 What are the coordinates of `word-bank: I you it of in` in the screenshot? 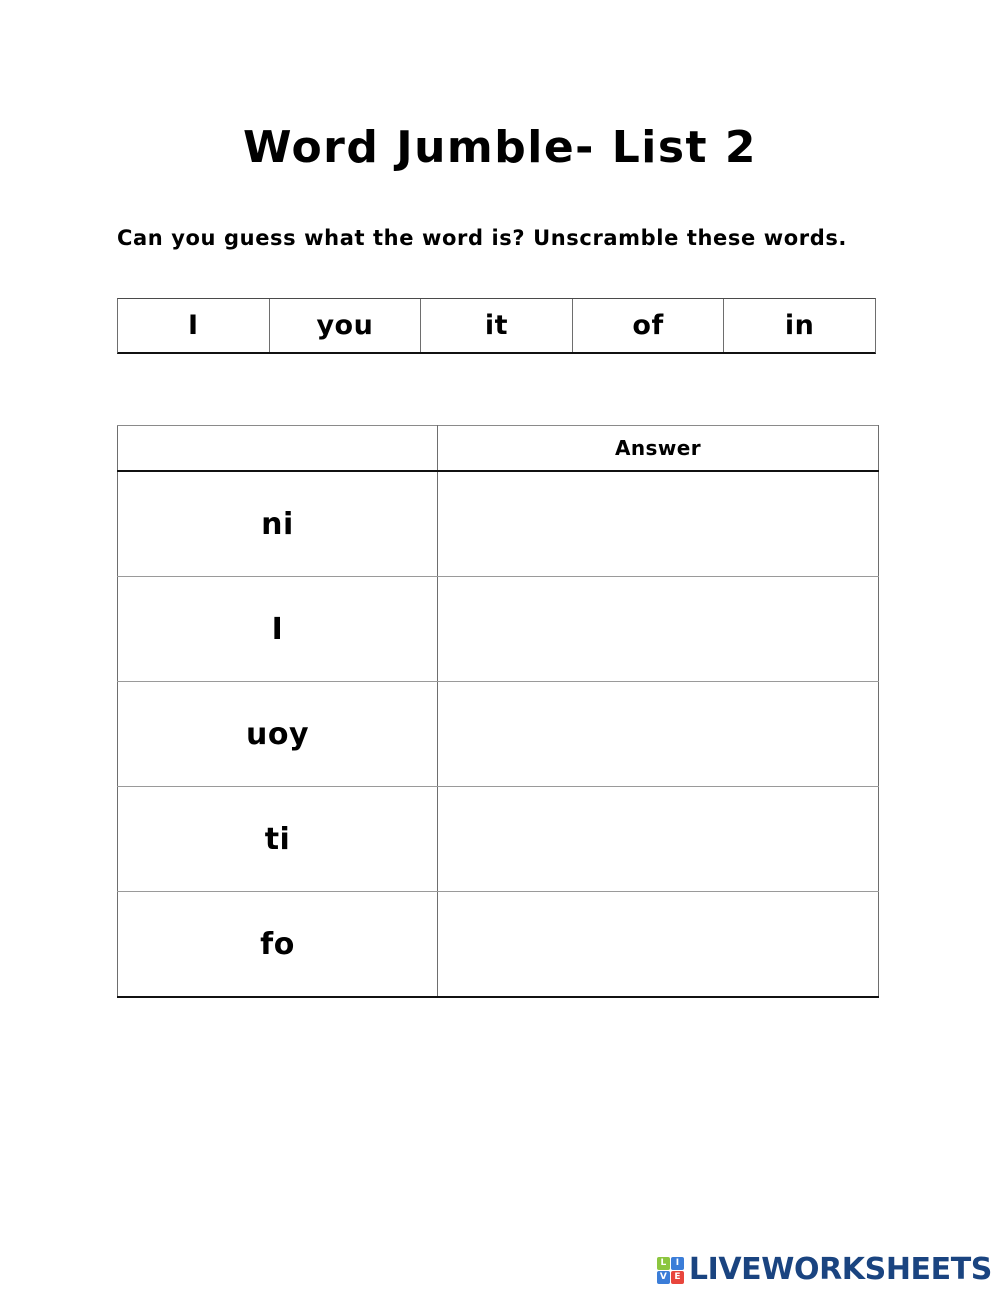 It's located at (496, 326).